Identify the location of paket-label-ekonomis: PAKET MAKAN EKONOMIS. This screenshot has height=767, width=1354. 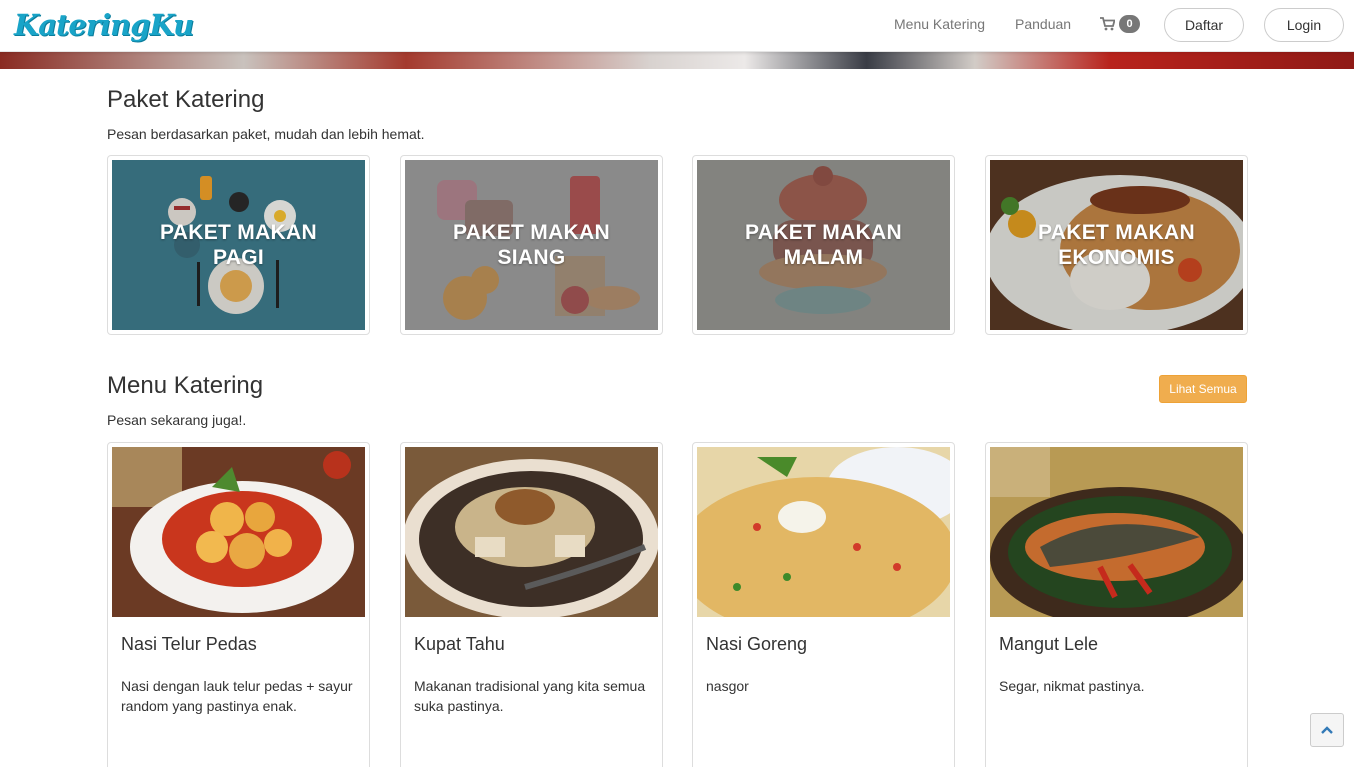
(1116, 245).